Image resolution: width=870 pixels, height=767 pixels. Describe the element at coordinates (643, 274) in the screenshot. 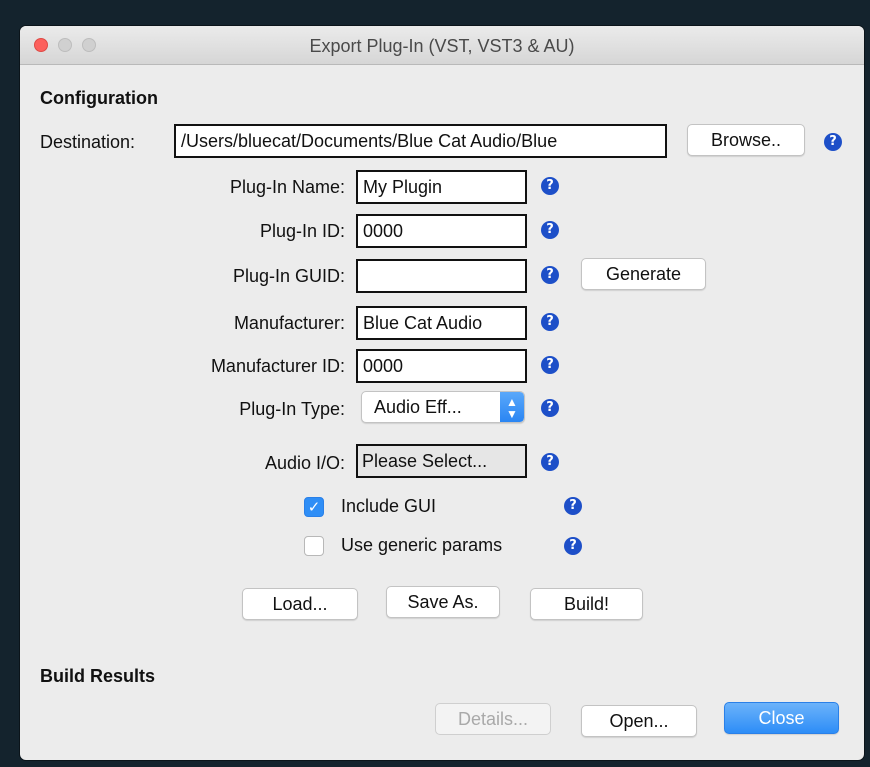

I see `generate-button: Generate` at that location.